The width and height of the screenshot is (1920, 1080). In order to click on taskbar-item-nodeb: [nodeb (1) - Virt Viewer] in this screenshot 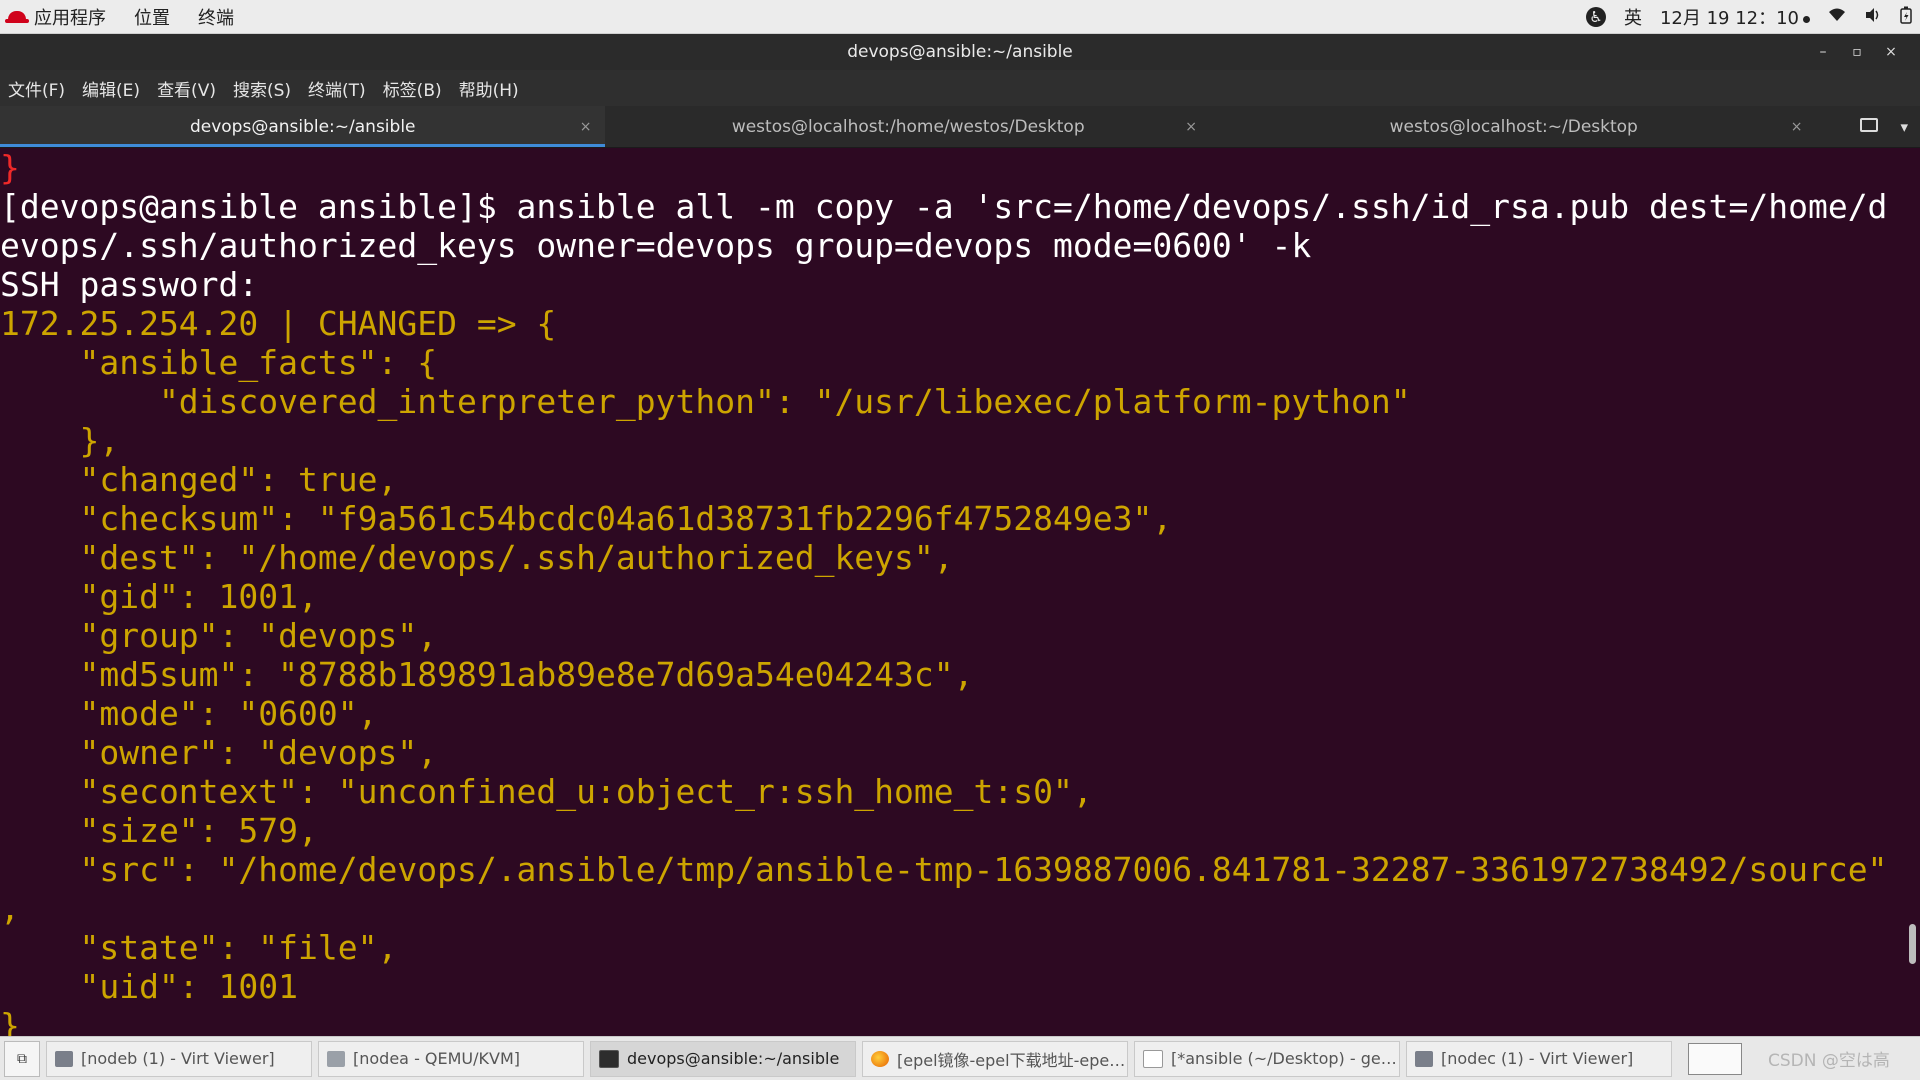, I will do `click(179, 1058)`.